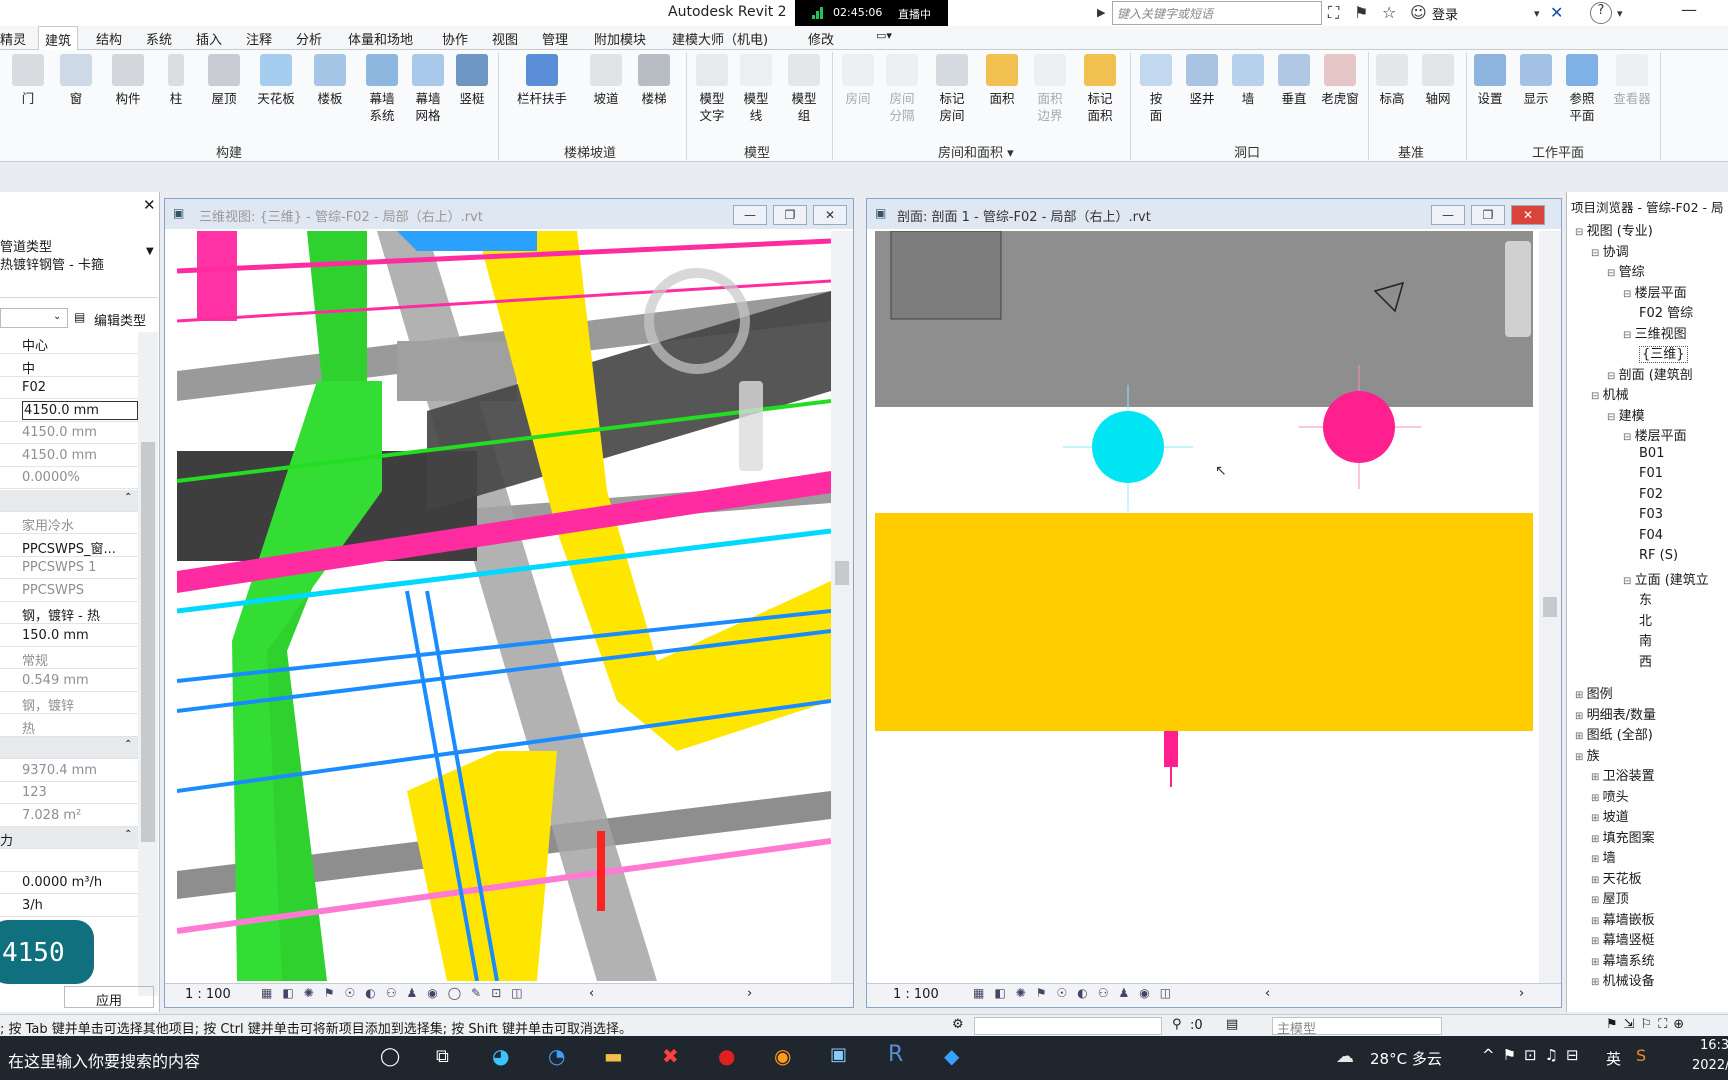  Describe the element at coordinates (1651, 535) in the screenshot. I see `browser-item: F04` at that location.